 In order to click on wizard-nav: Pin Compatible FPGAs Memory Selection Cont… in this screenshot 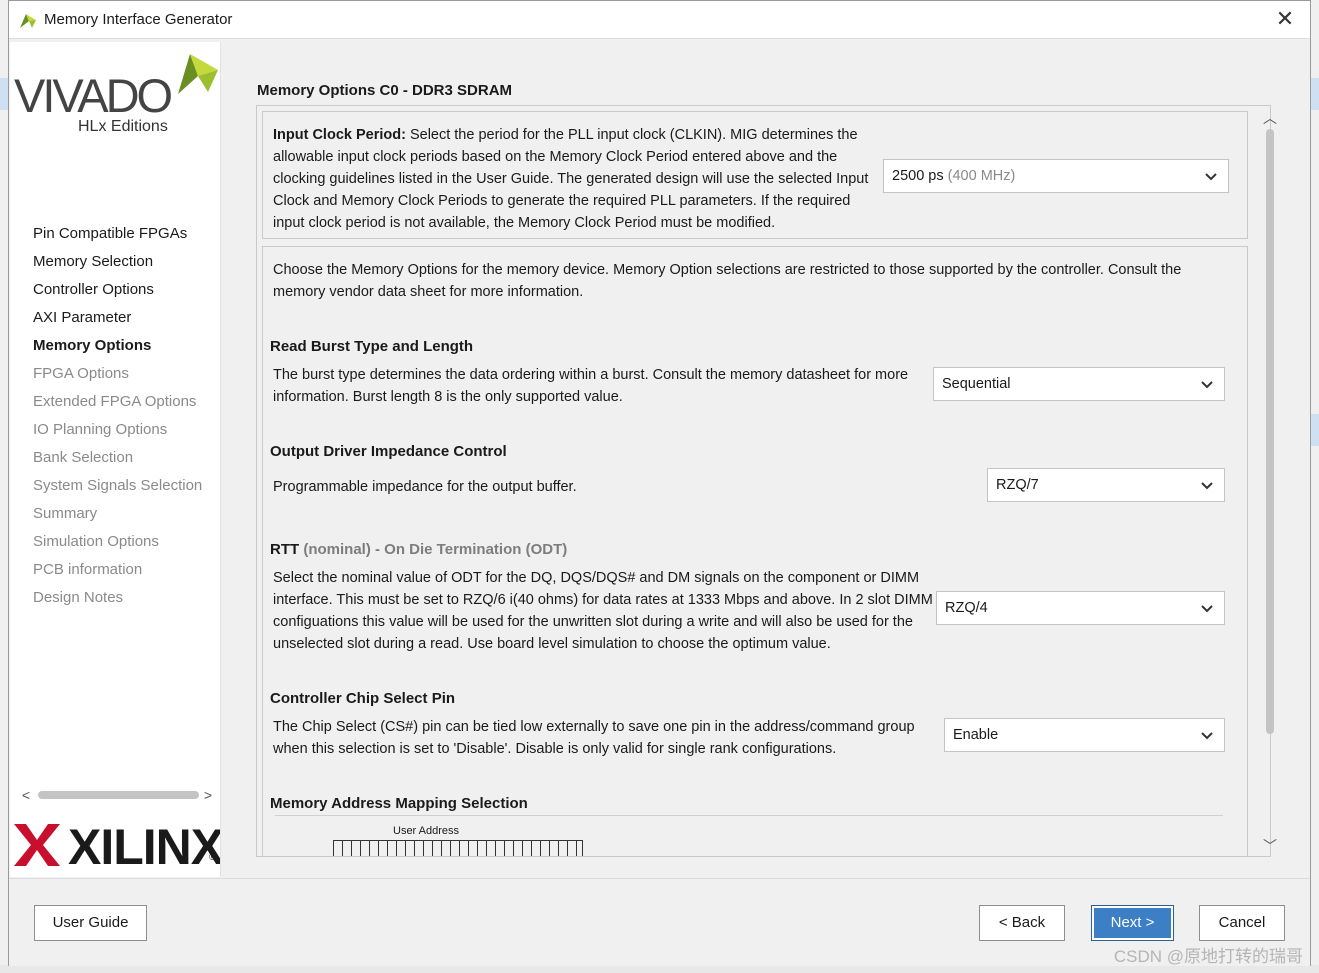, I will do `click(117, 416)`.